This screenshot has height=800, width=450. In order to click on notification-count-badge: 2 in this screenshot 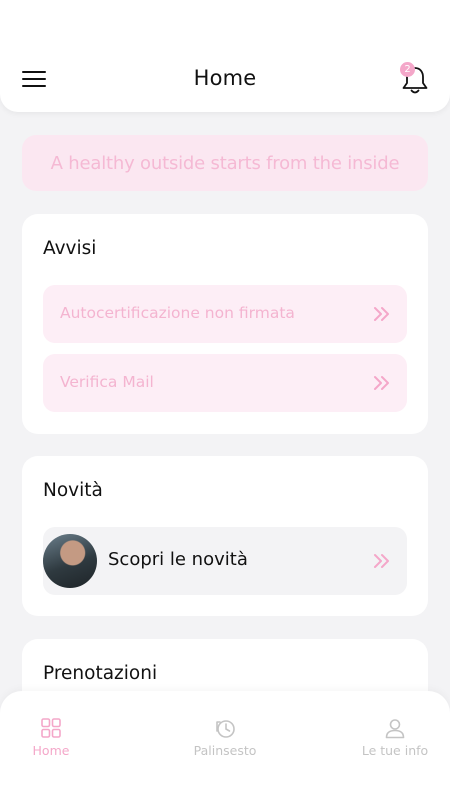, I will do `click(407, 69)`.